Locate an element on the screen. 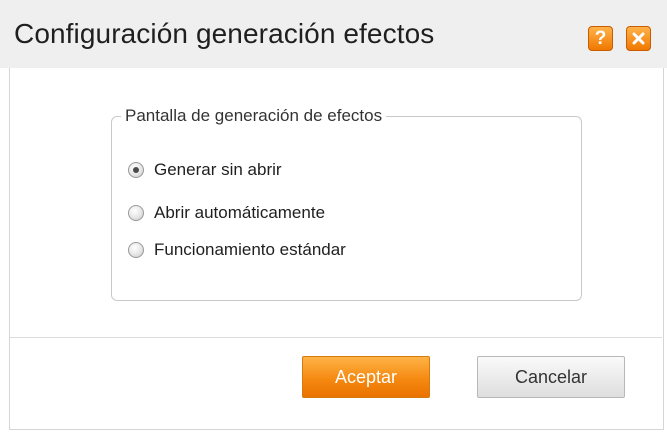 This screenshot has width=667, height=435. radio-label: Funcionamiento estándar is located at coordinates (250, 249).